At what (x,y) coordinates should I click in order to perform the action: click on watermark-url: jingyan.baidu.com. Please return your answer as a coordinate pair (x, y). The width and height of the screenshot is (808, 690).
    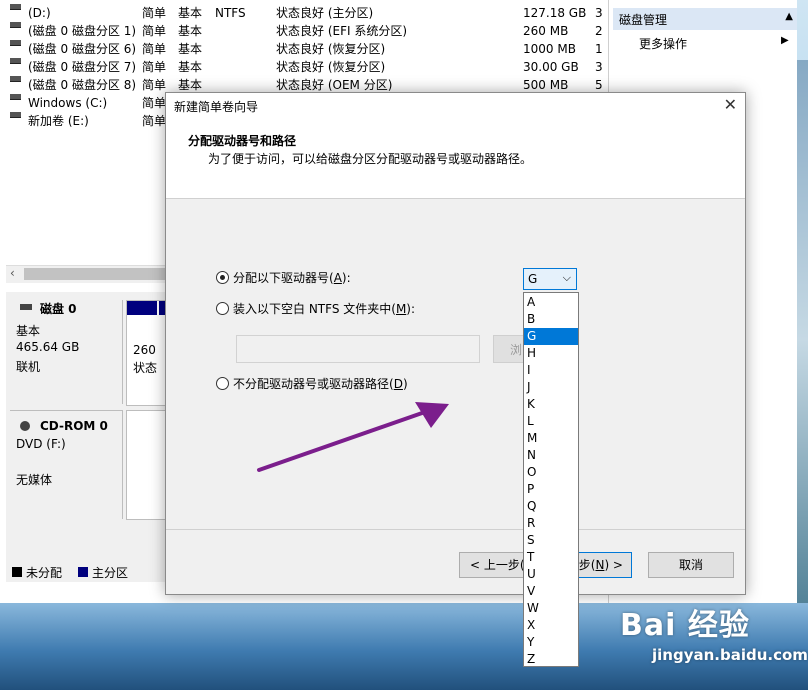
    Looking at the image, I should click on (730, 655).